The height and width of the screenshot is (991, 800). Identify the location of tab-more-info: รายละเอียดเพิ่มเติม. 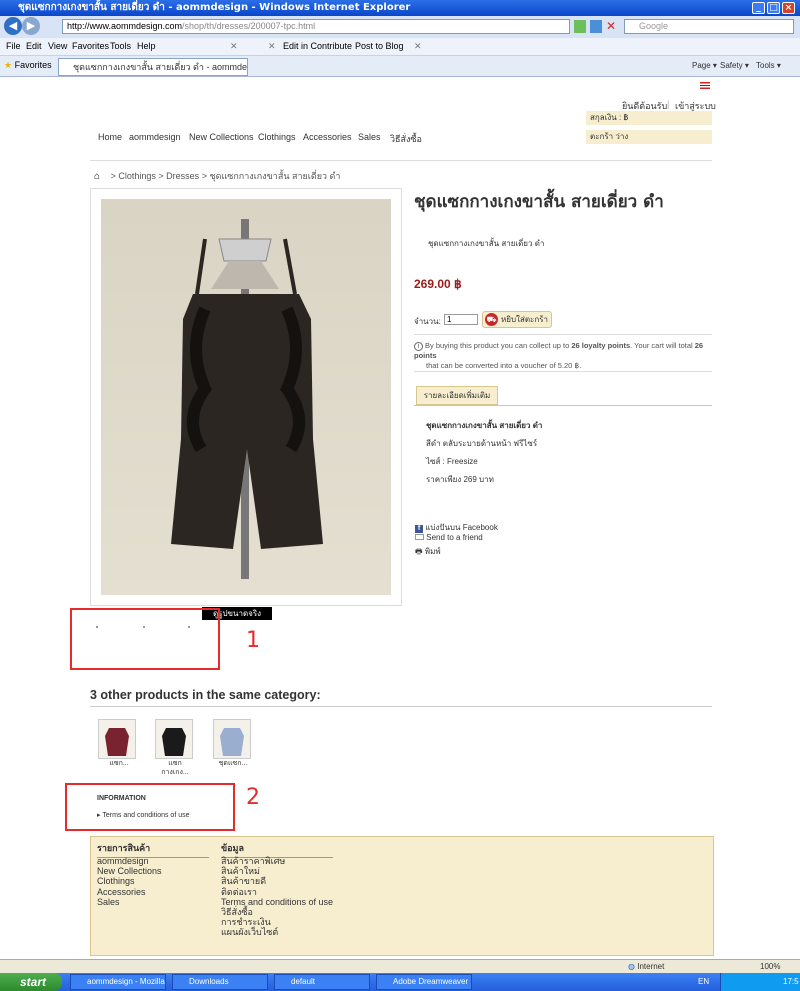
(457, 395).